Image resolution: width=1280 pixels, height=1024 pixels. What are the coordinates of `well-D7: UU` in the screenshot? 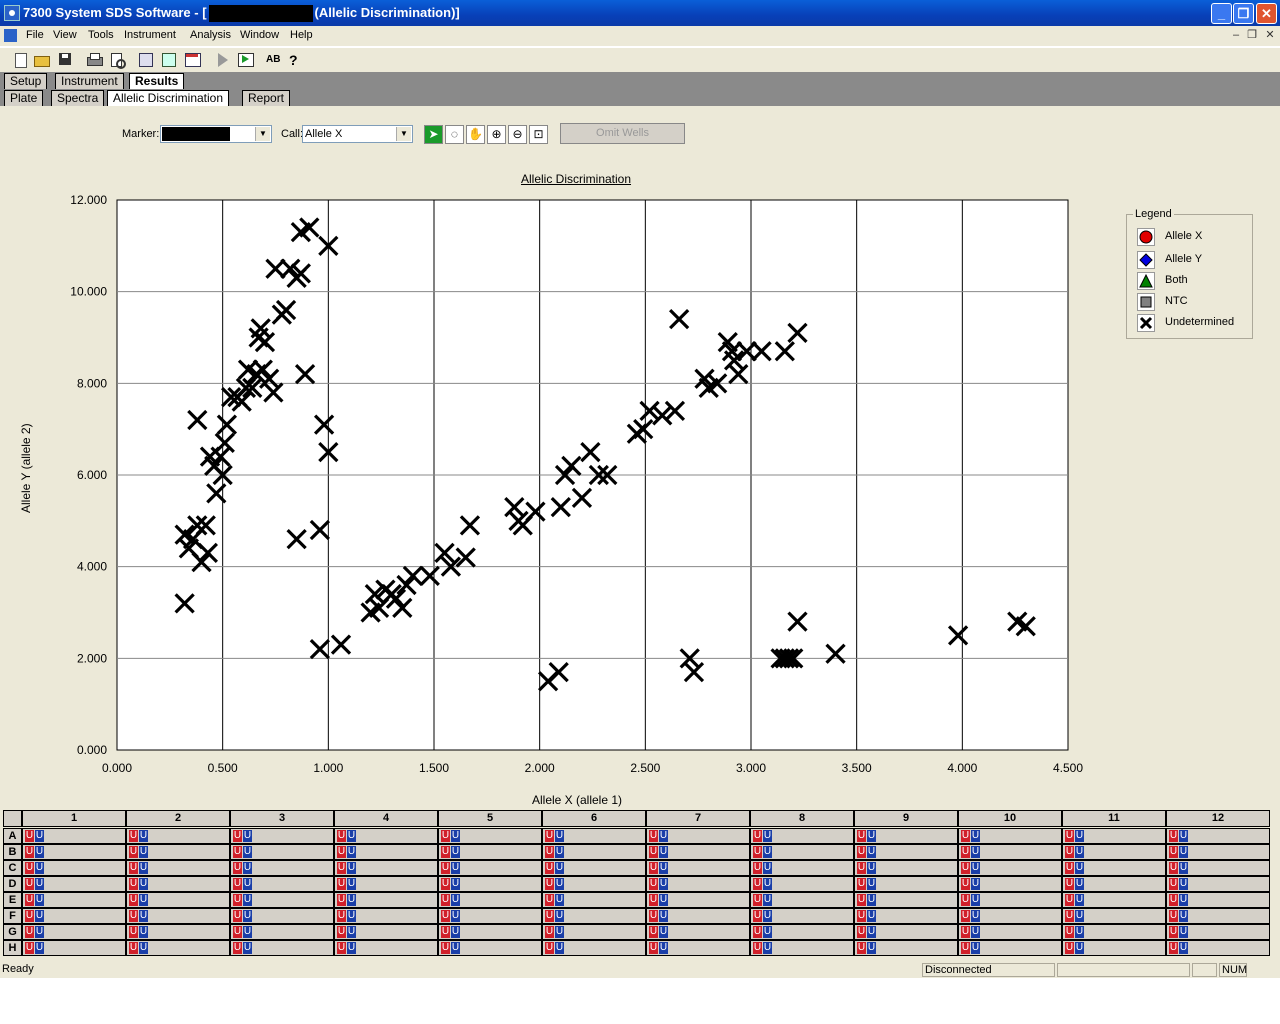 It's located at (698, 884).